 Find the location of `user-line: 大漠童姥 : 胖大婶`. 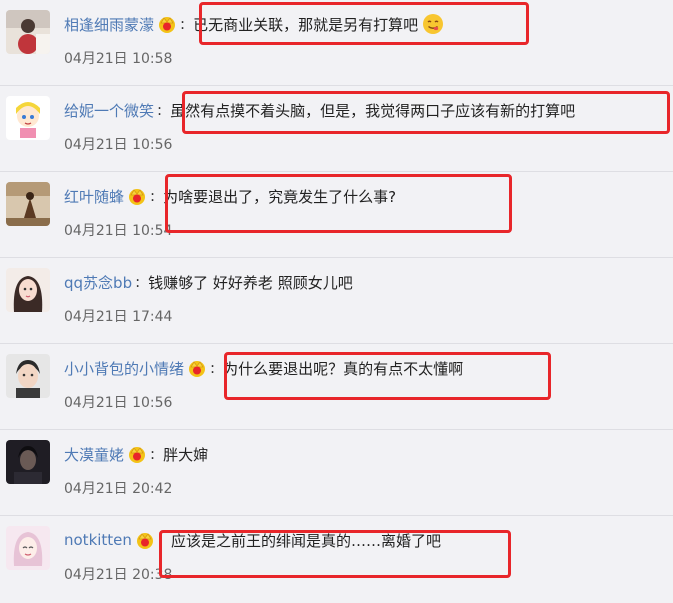

user-line: 大漠童姥 : 胖大婶 is located at coordinates (136, 454).